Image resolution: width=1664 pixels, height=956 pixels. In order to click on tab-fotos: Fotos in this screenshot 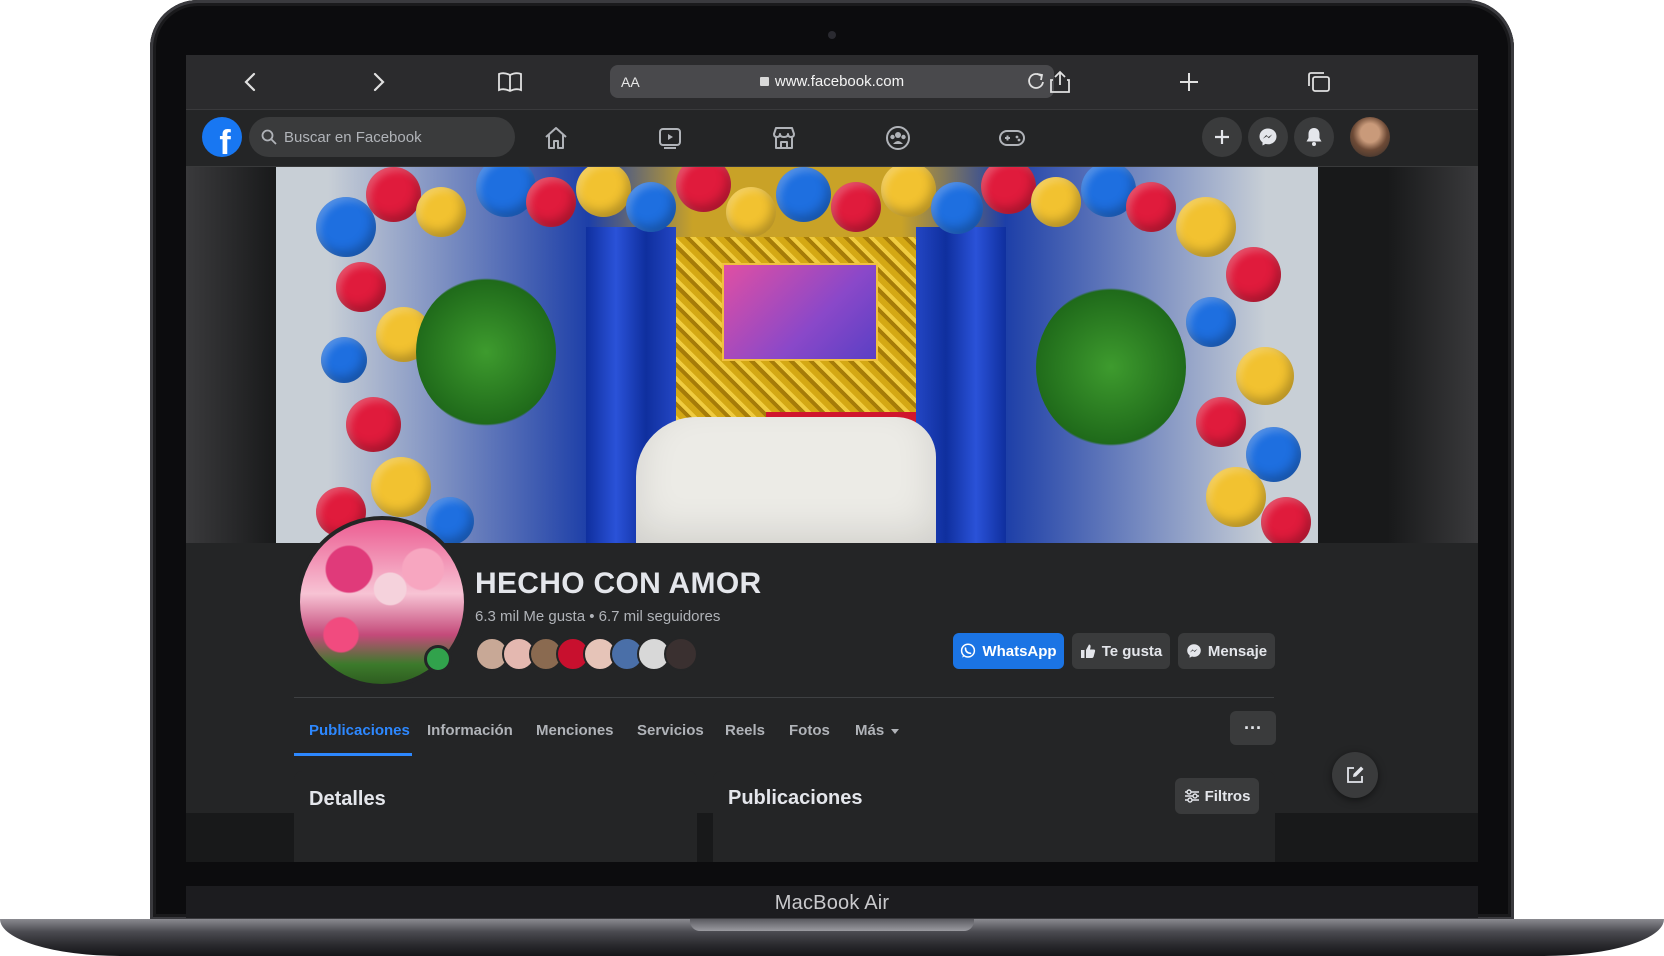, I will do `click(809, 730)`.